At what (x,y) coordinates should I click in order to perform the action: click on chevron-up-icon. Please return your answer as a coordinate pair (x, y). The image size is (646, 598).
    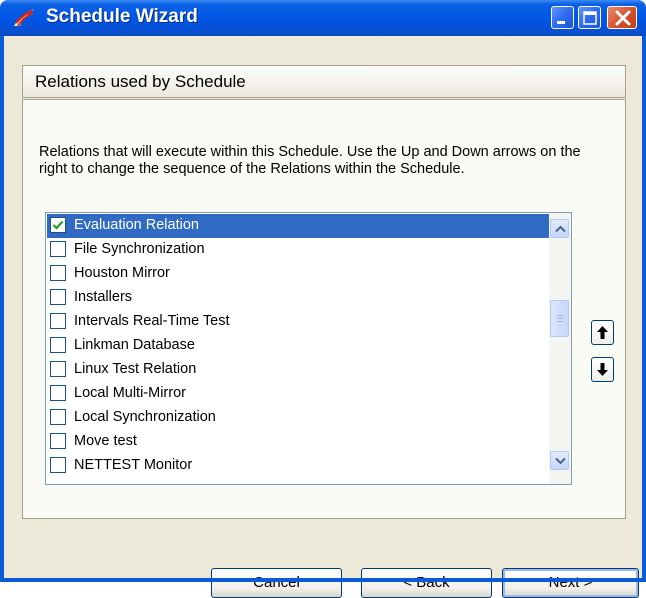
    Looking at the image, I should click on (560, 229).